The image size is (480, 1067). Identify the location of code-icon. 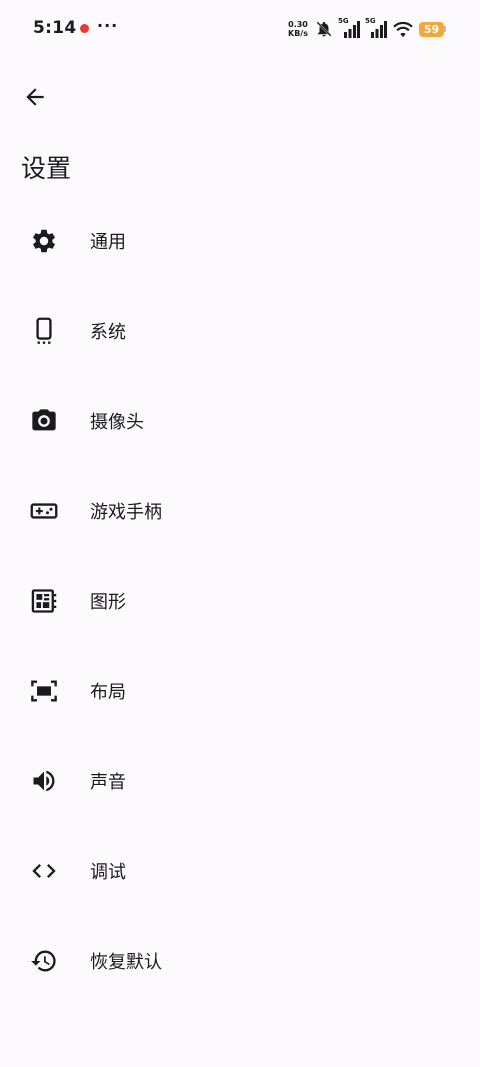
(44, 871).